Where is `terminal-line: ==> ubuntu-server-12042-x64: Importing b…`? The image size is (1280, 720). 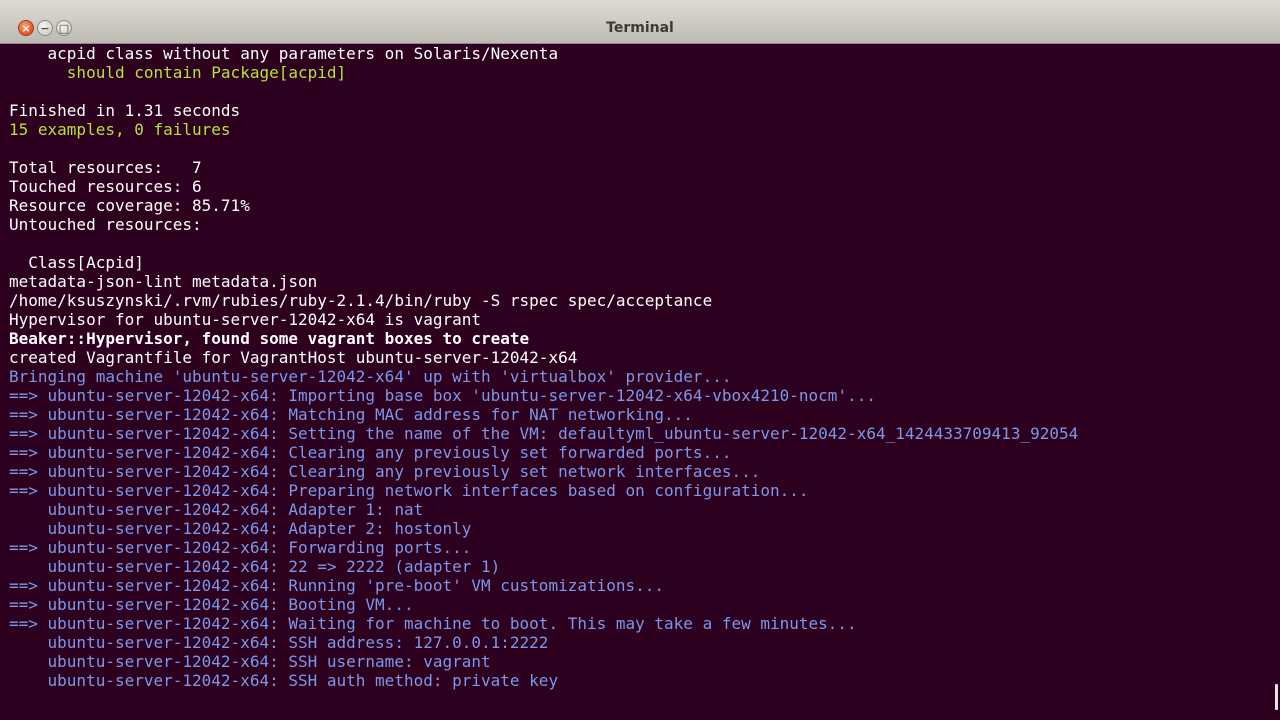 terminal-line: ==> ubuntu-server-12042-x64: Importing b… is located at coordinates (442, 395).